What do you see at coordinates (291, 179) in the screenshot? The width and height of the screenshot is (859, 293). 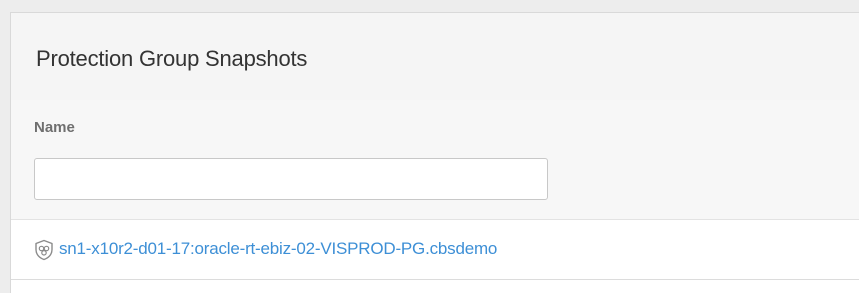 I see `name-filter-input` at bounding box center [291, 179].